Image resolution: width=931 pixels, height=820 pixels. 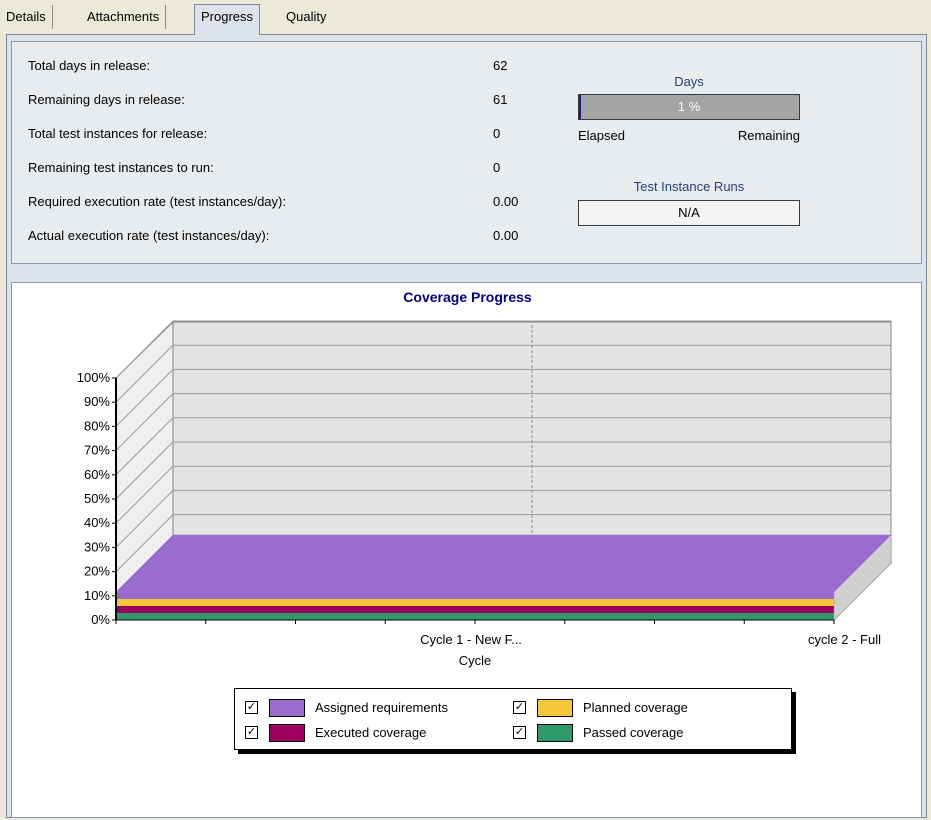 I want to click on days-progress-percent: 1 %, so click(x=689, y=106).